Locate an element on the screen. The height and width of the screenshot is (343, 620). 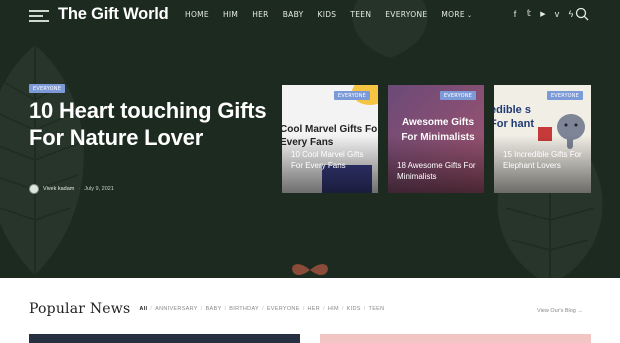
card-title: 10 Cool Marvel Gifts For Every Fans is located at coordinates (334, 160).